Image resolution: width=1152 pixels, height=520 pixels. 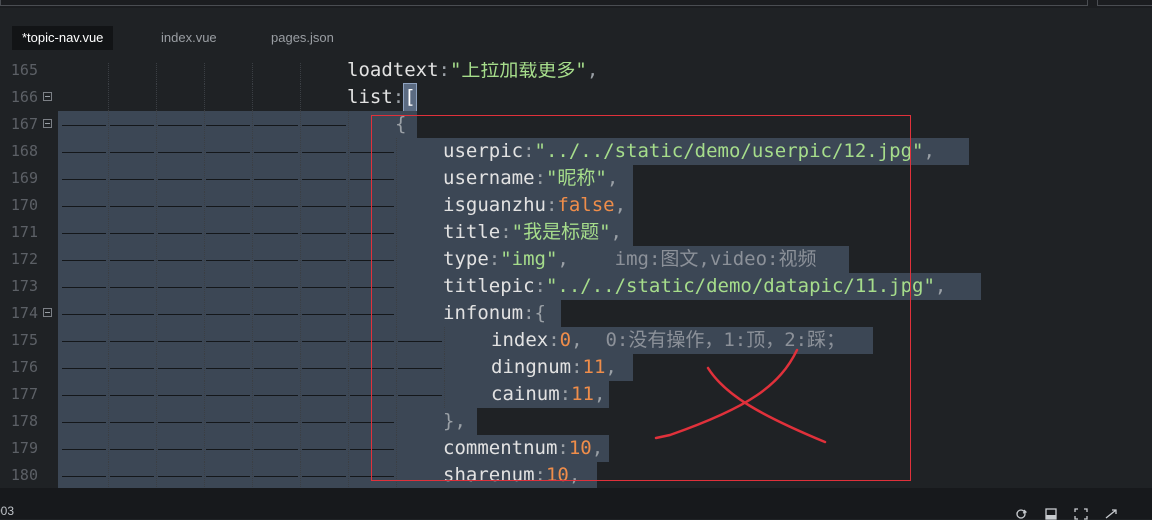 What do you see at coordinates (511, 475) in the screenshot?
I see `code-text: sharenum:10,` at bounding box center [511, 475].